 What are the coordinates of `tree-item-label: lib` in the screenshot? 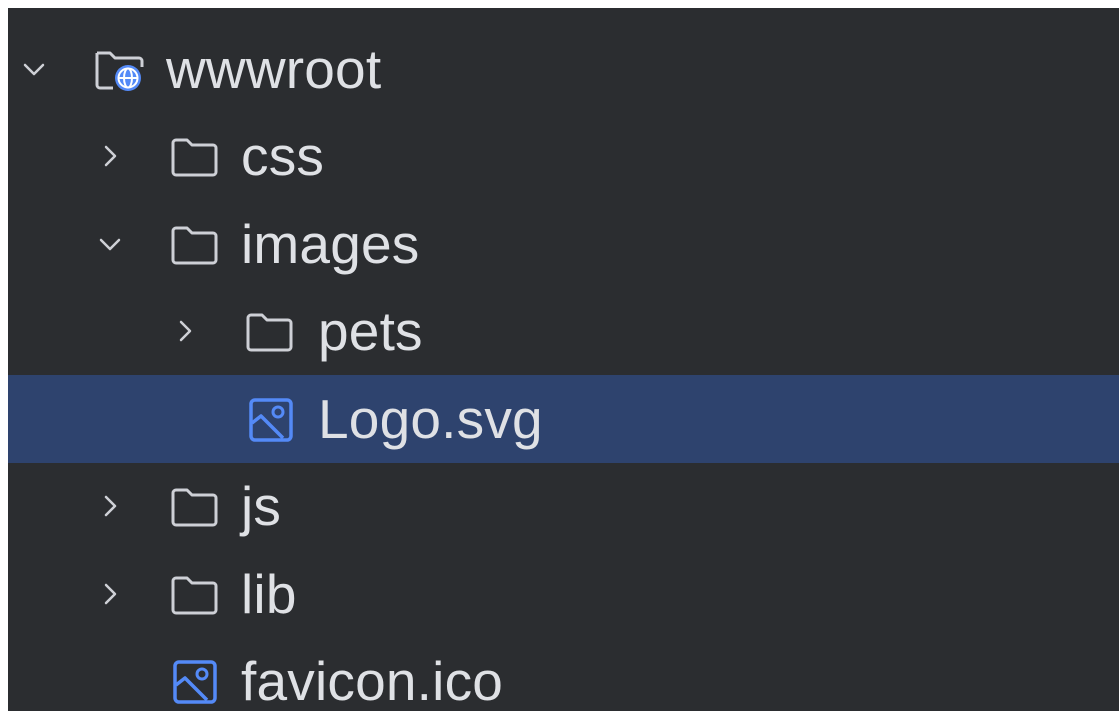 It's located at (269, 593).